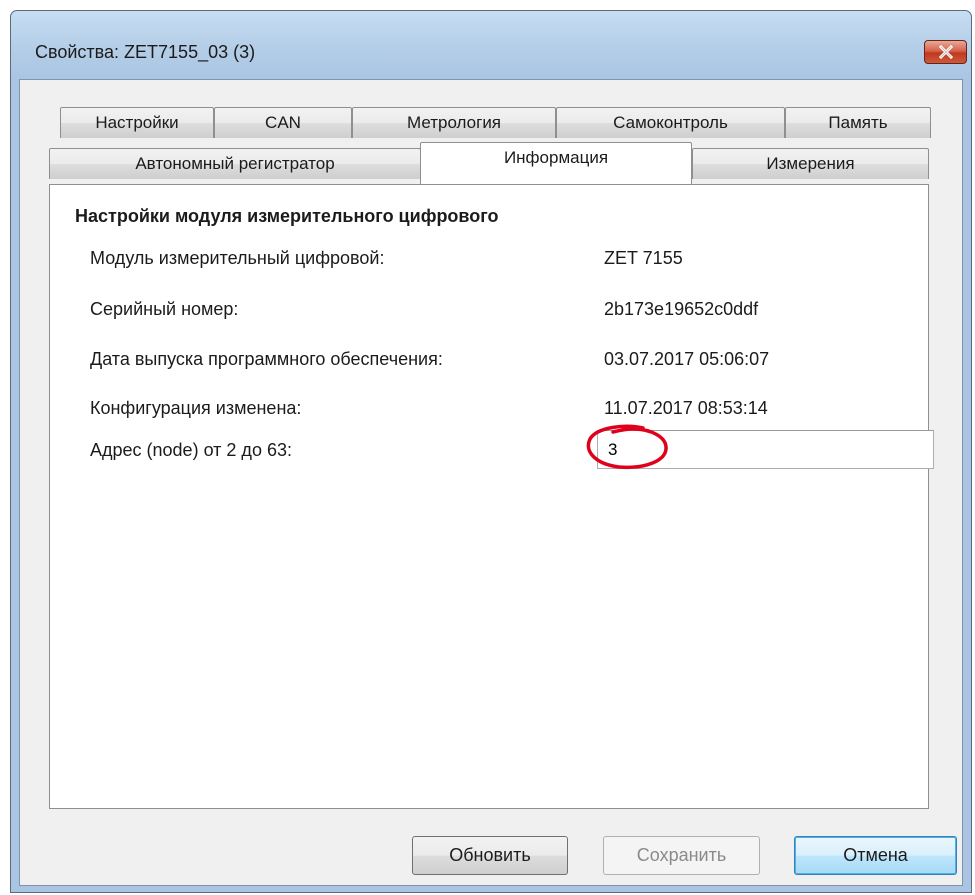  I want to click on tab-autonomous-recorder: Автономный регистратор, so click(235, 163).